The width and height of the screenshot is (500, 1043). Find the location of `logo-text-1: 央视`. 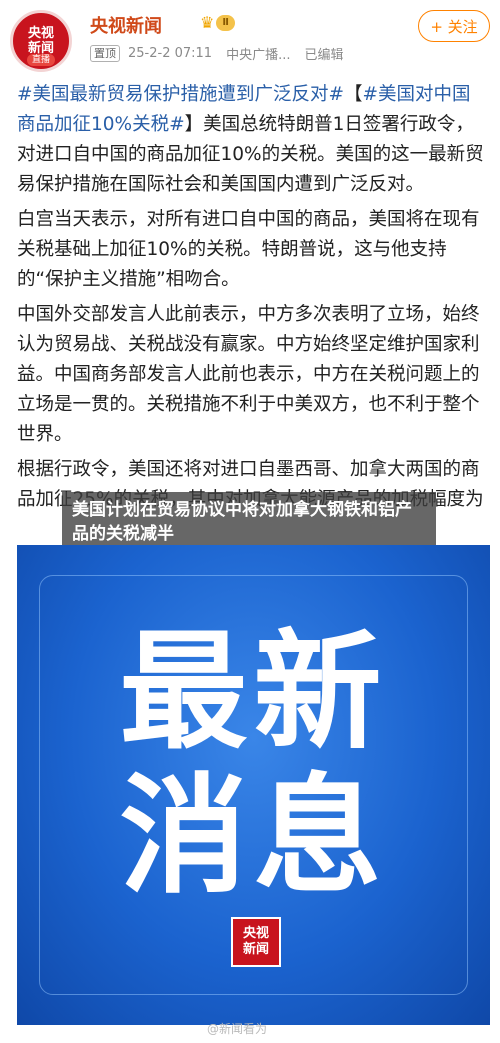

logo-text-1: 央视 is located at coordinates (255, 933).